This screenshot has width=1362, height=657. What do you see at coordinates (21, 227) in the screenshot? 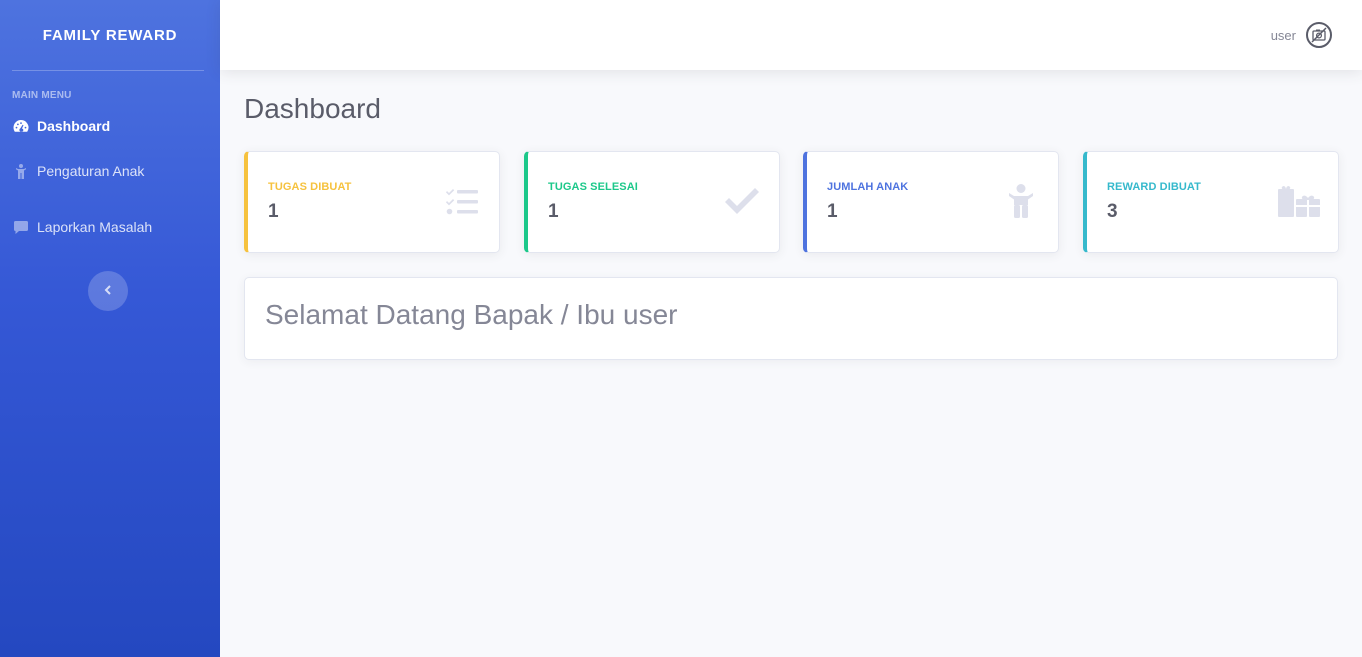
I see `comment-icon` at bounding box center [21, 227].